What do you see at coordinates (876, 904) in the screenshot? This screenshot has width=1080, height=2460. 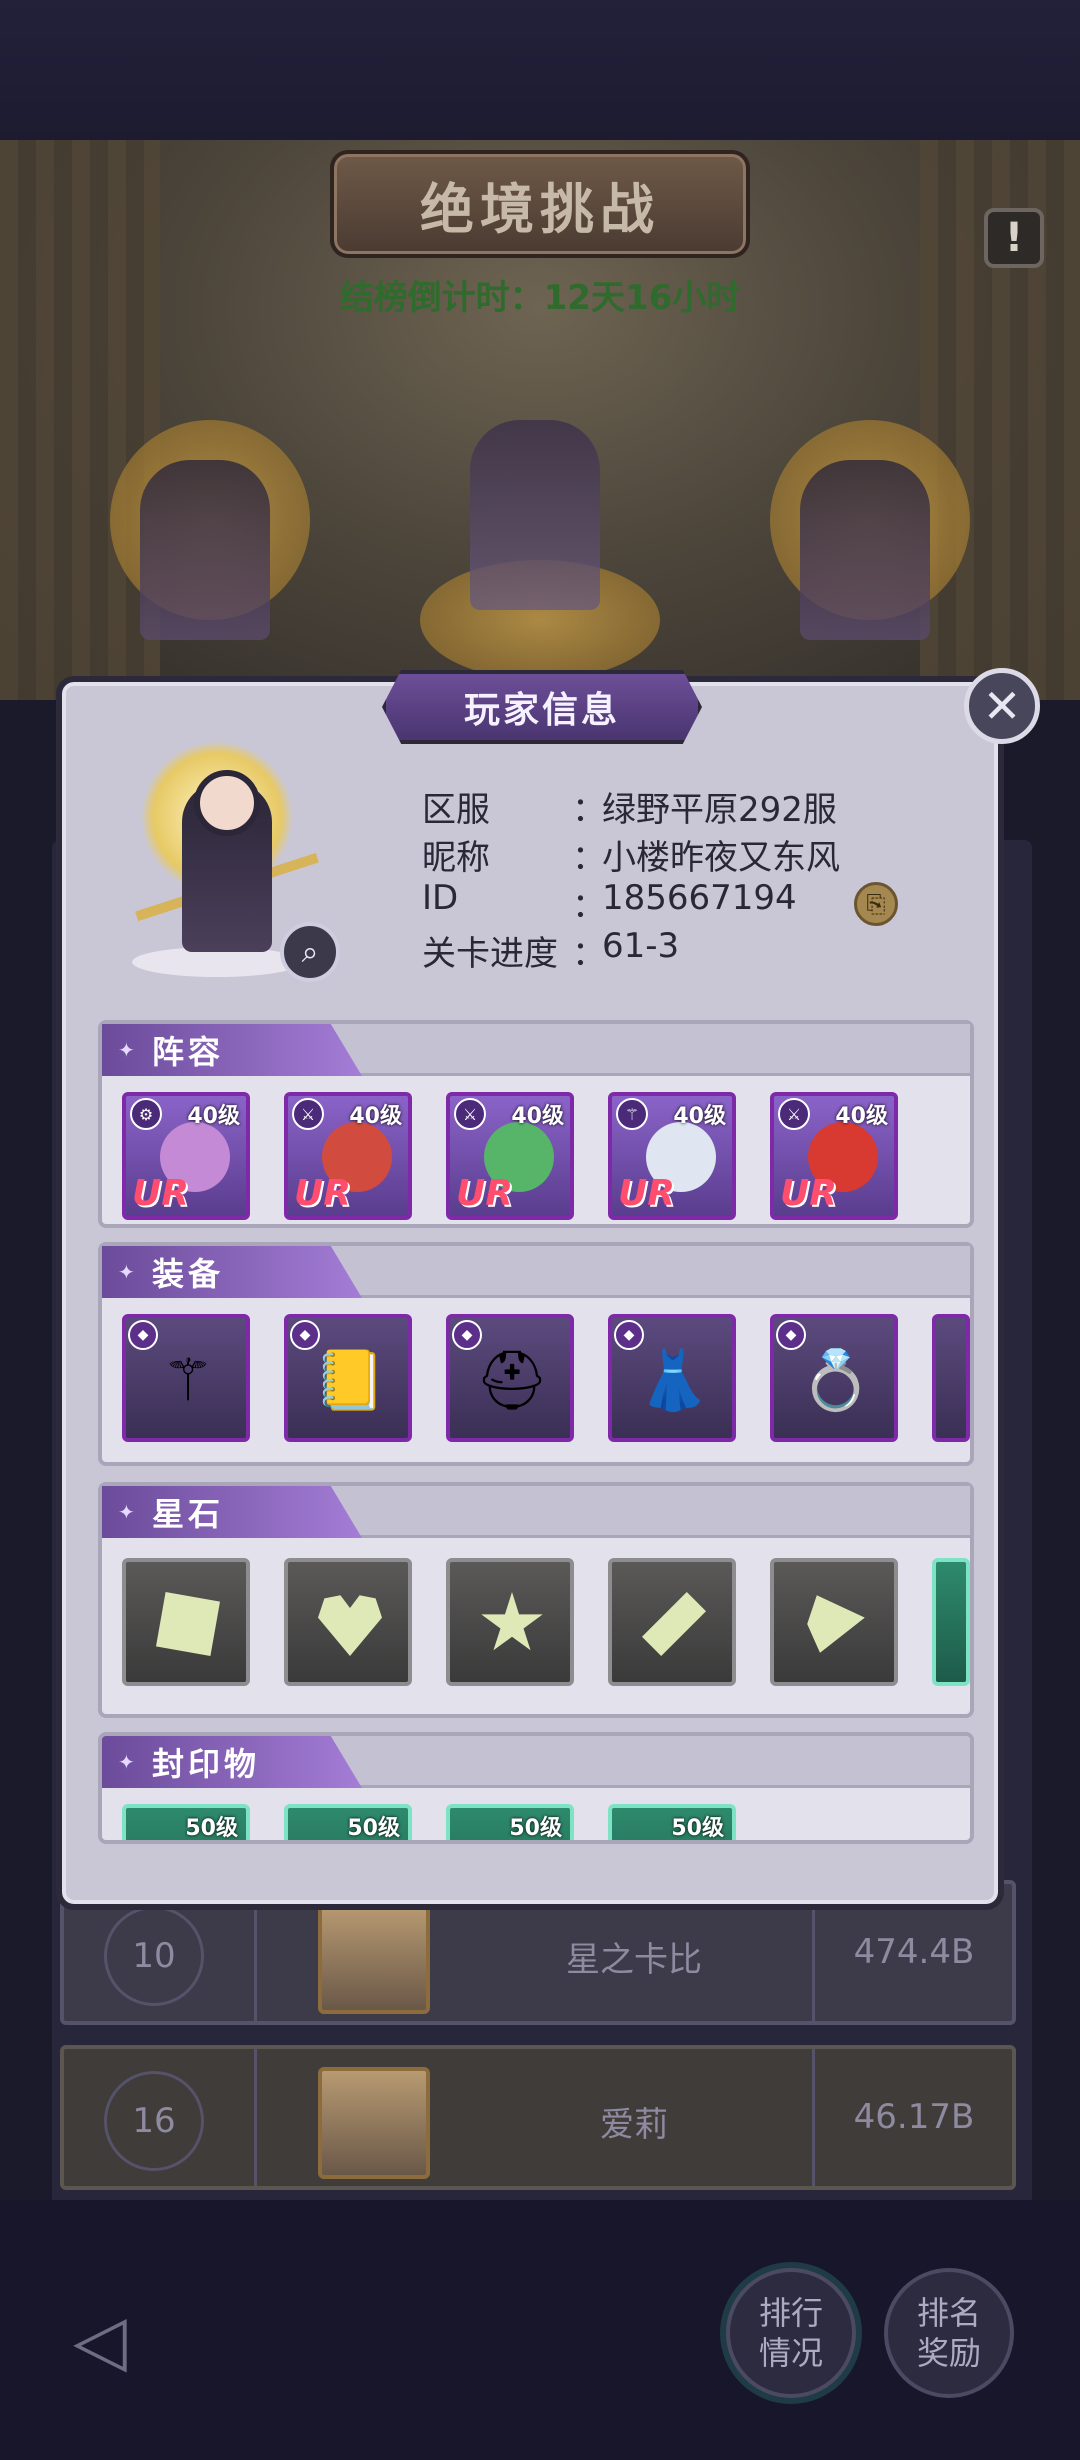 I see `copy-id-icon: ⎘` at bounding box center [876, 904].